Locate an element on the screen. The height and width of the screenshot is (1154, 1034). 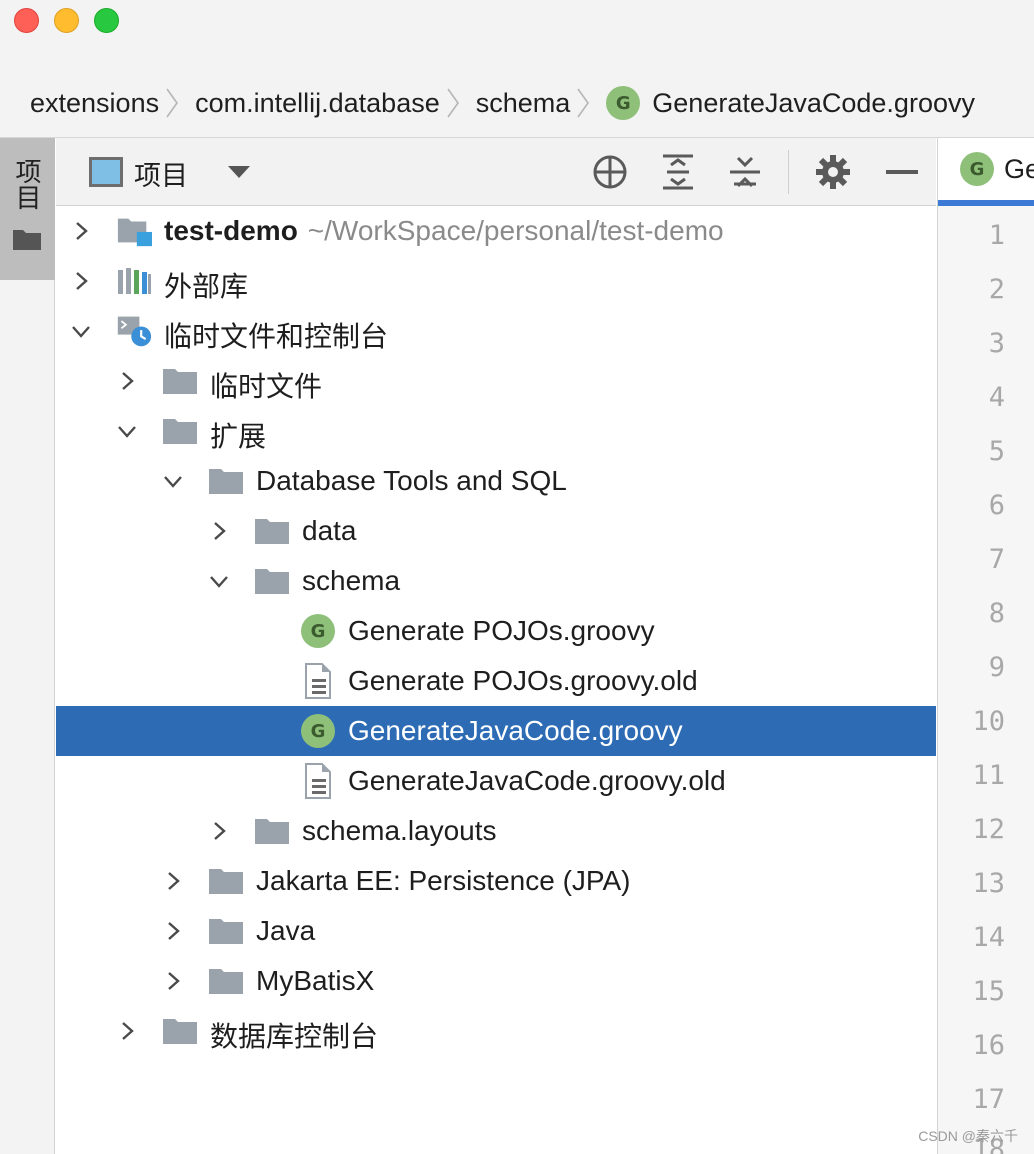
tree-row-label: Database Tools and SQL is located at coordinates (411, 480).